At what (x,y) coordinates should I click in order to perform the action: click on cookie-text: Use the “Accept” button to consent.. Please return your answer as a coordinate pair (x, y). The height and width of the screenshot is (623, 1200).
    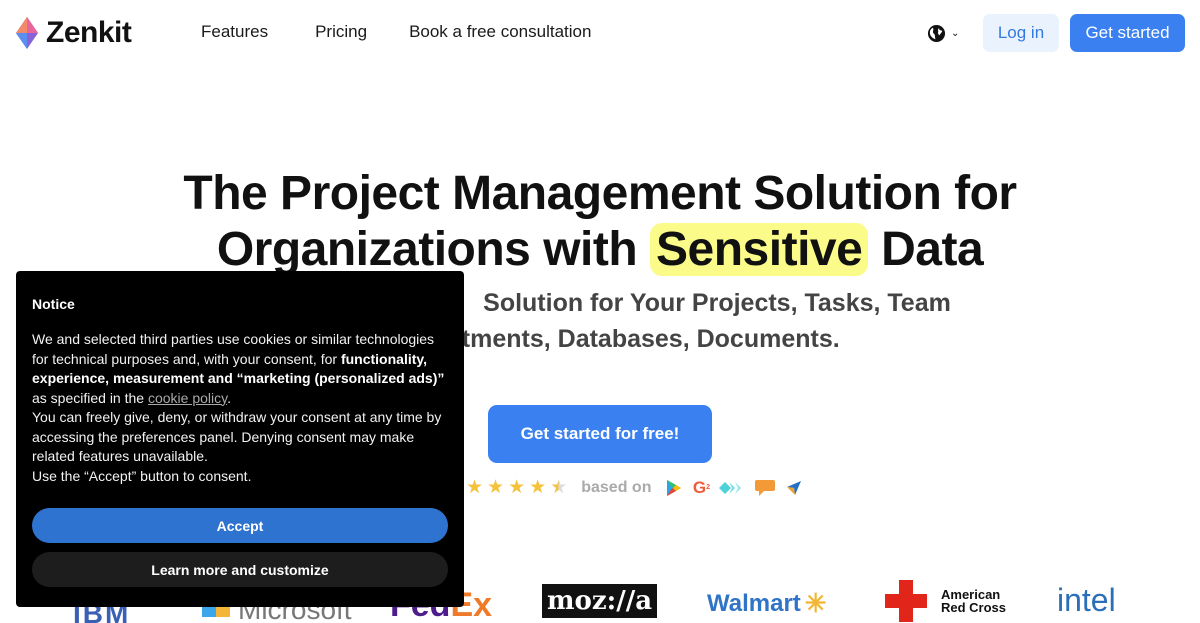
    Looking at the image, I should click on (142, 475).